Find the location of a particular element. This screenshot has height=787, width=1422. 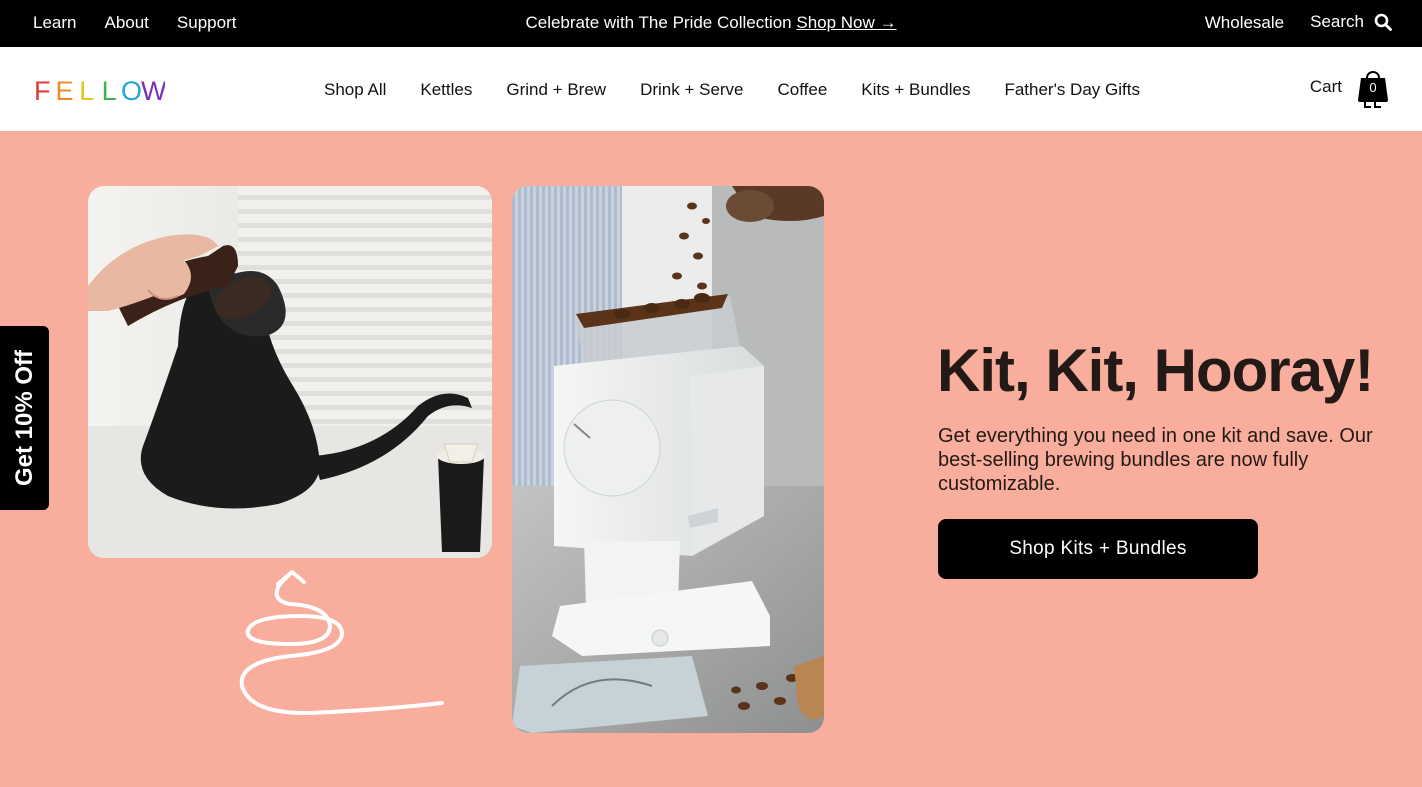

nav-kettles: Kettles is located at coordinates (446, 90).